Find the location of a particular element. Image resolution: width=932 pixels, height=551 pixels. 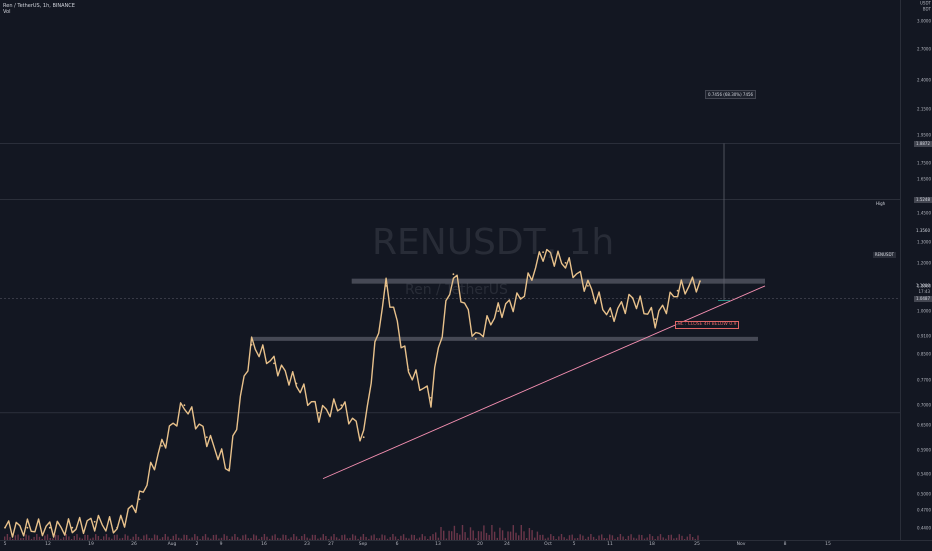

price-tick: 0.5000 is located at coordinates (924, 494).